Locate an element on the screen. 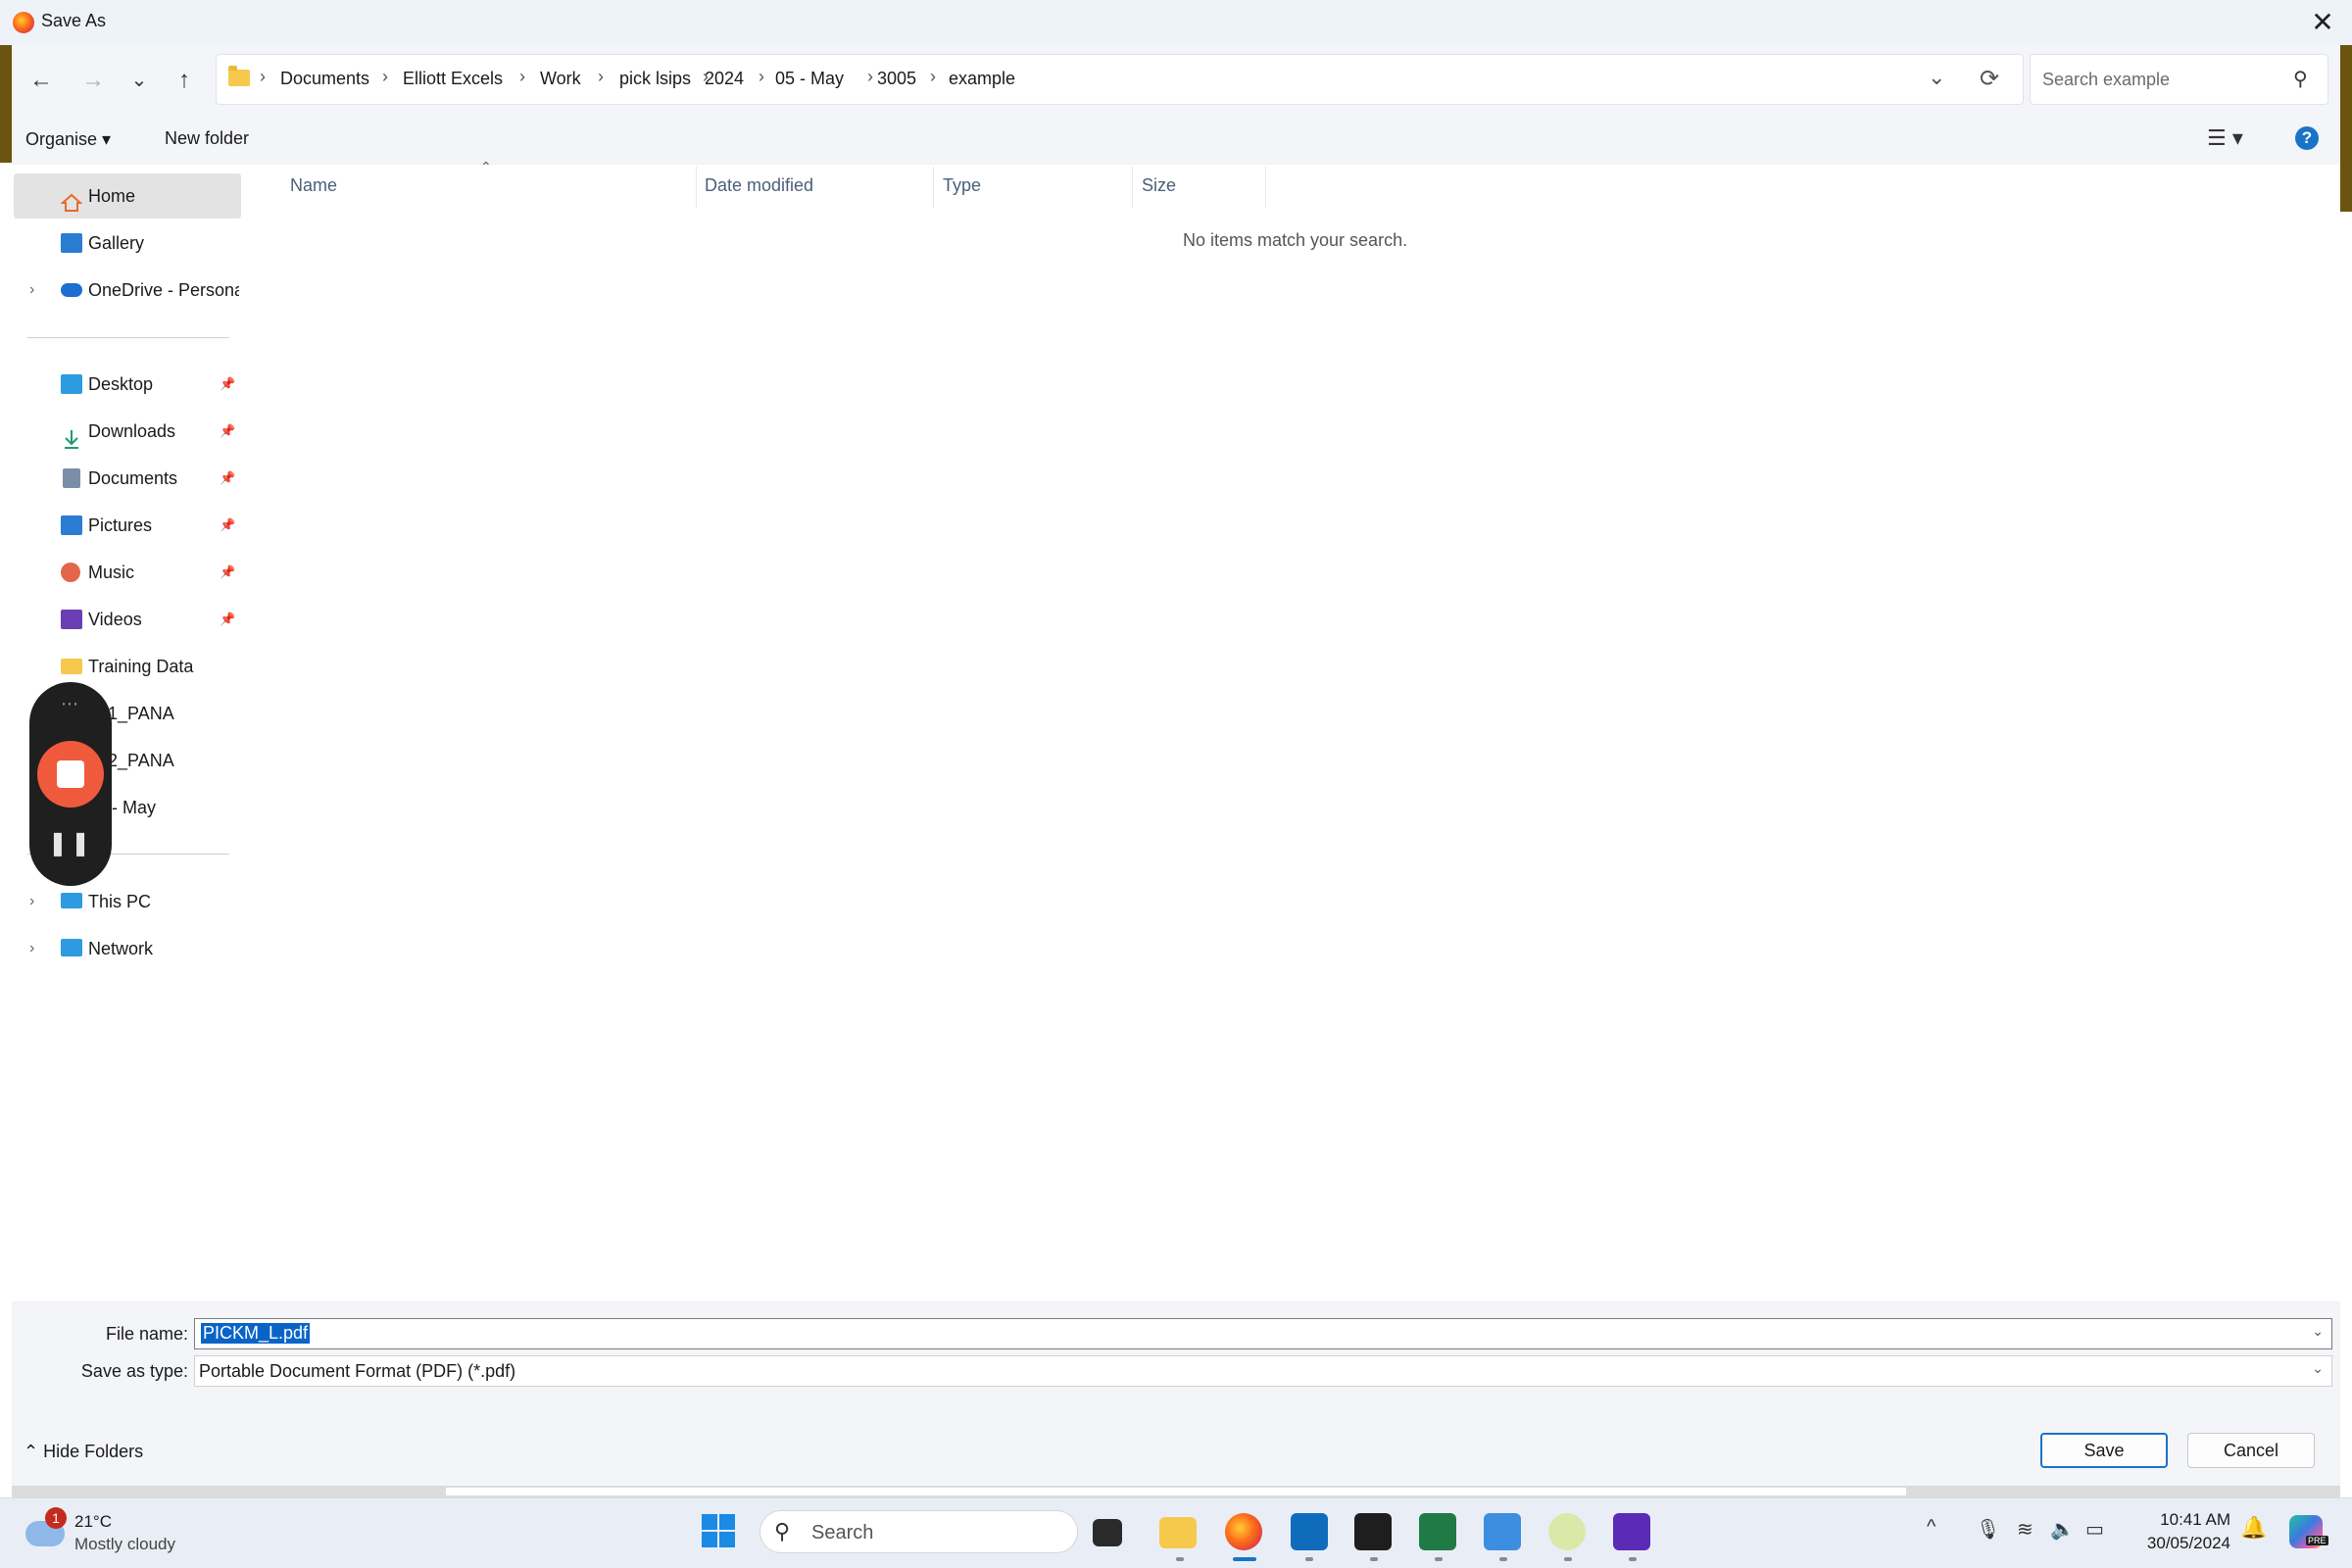  clock-date: 30/05/2024 is located at coordinates (2183, 1543).